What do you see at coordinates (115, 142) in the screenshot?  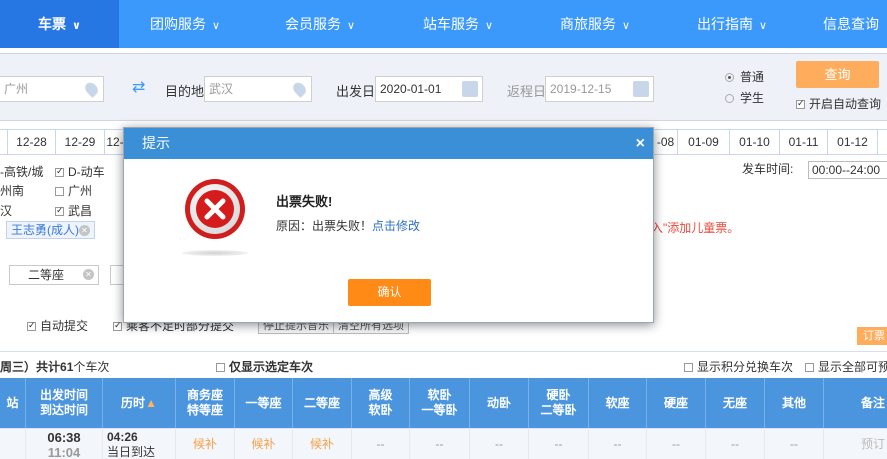 I see `date-tab: 12-` at bounding box center [115, 142].